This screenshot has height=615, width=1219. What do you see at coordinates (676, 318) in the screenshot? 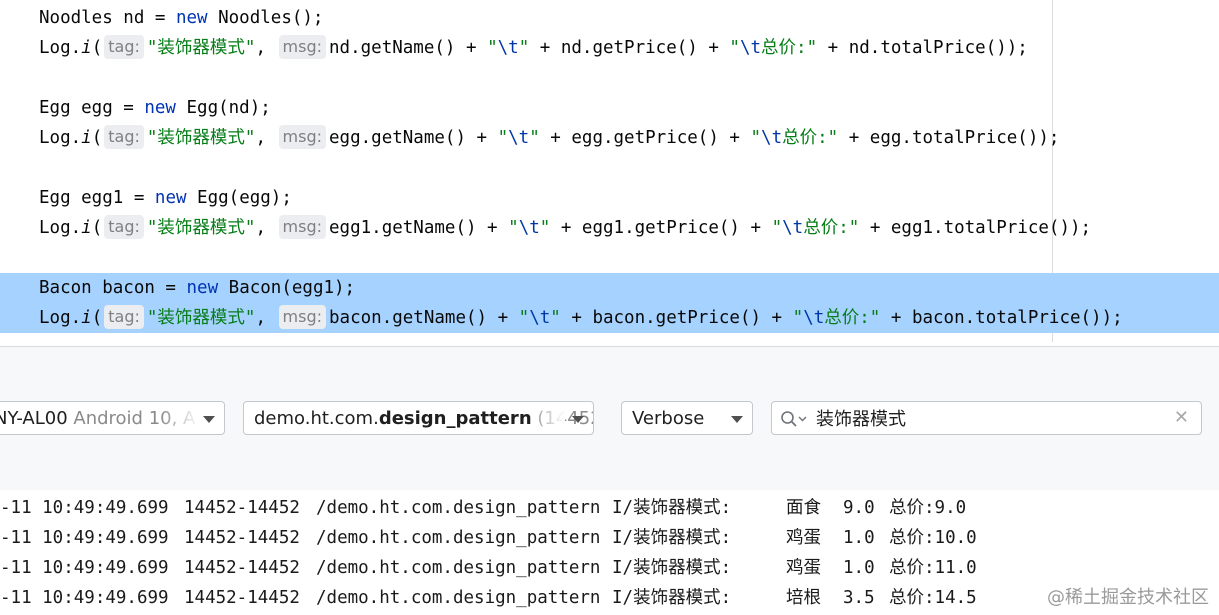
I see `code-text: + bacon.getPrice() +` at bounding box center [676, 318].